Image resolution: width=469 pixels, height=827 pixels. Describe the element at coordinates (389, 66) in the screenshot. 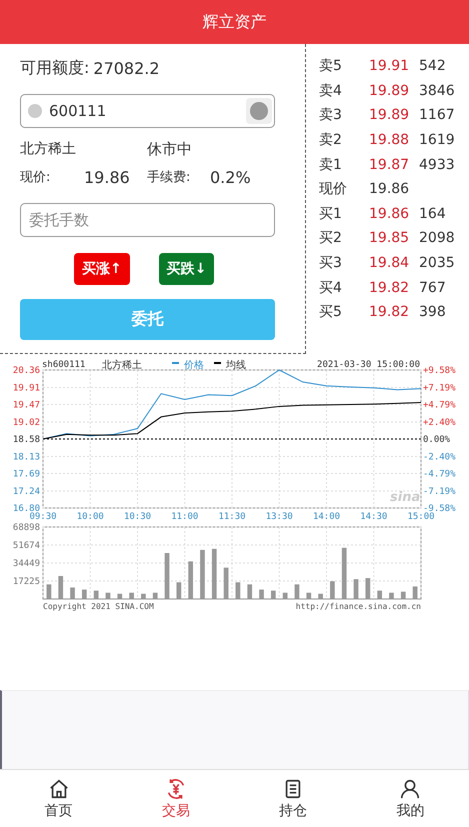

I see `order-book-price: 19.91` at that location.